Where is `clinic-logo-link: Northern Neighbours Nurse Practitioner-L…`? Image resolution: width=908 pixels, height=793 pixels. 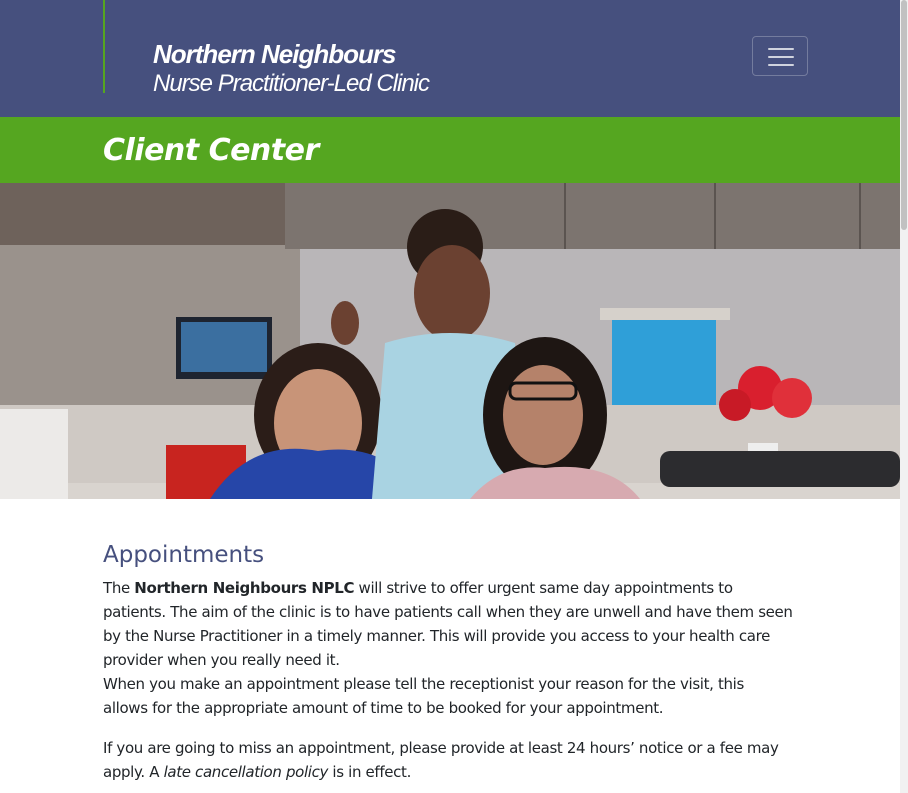
clinic-logo-link: Northern Neighbours Nurse Practitioner-L… is located at coordinates (291, 68).